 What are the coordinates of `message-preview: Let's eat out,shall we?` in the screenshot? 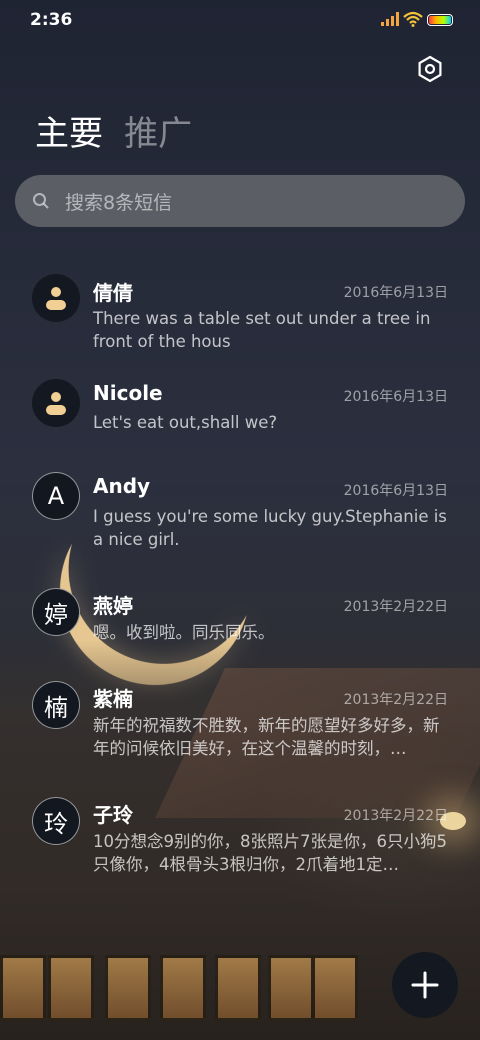 It's located at (185, 422).